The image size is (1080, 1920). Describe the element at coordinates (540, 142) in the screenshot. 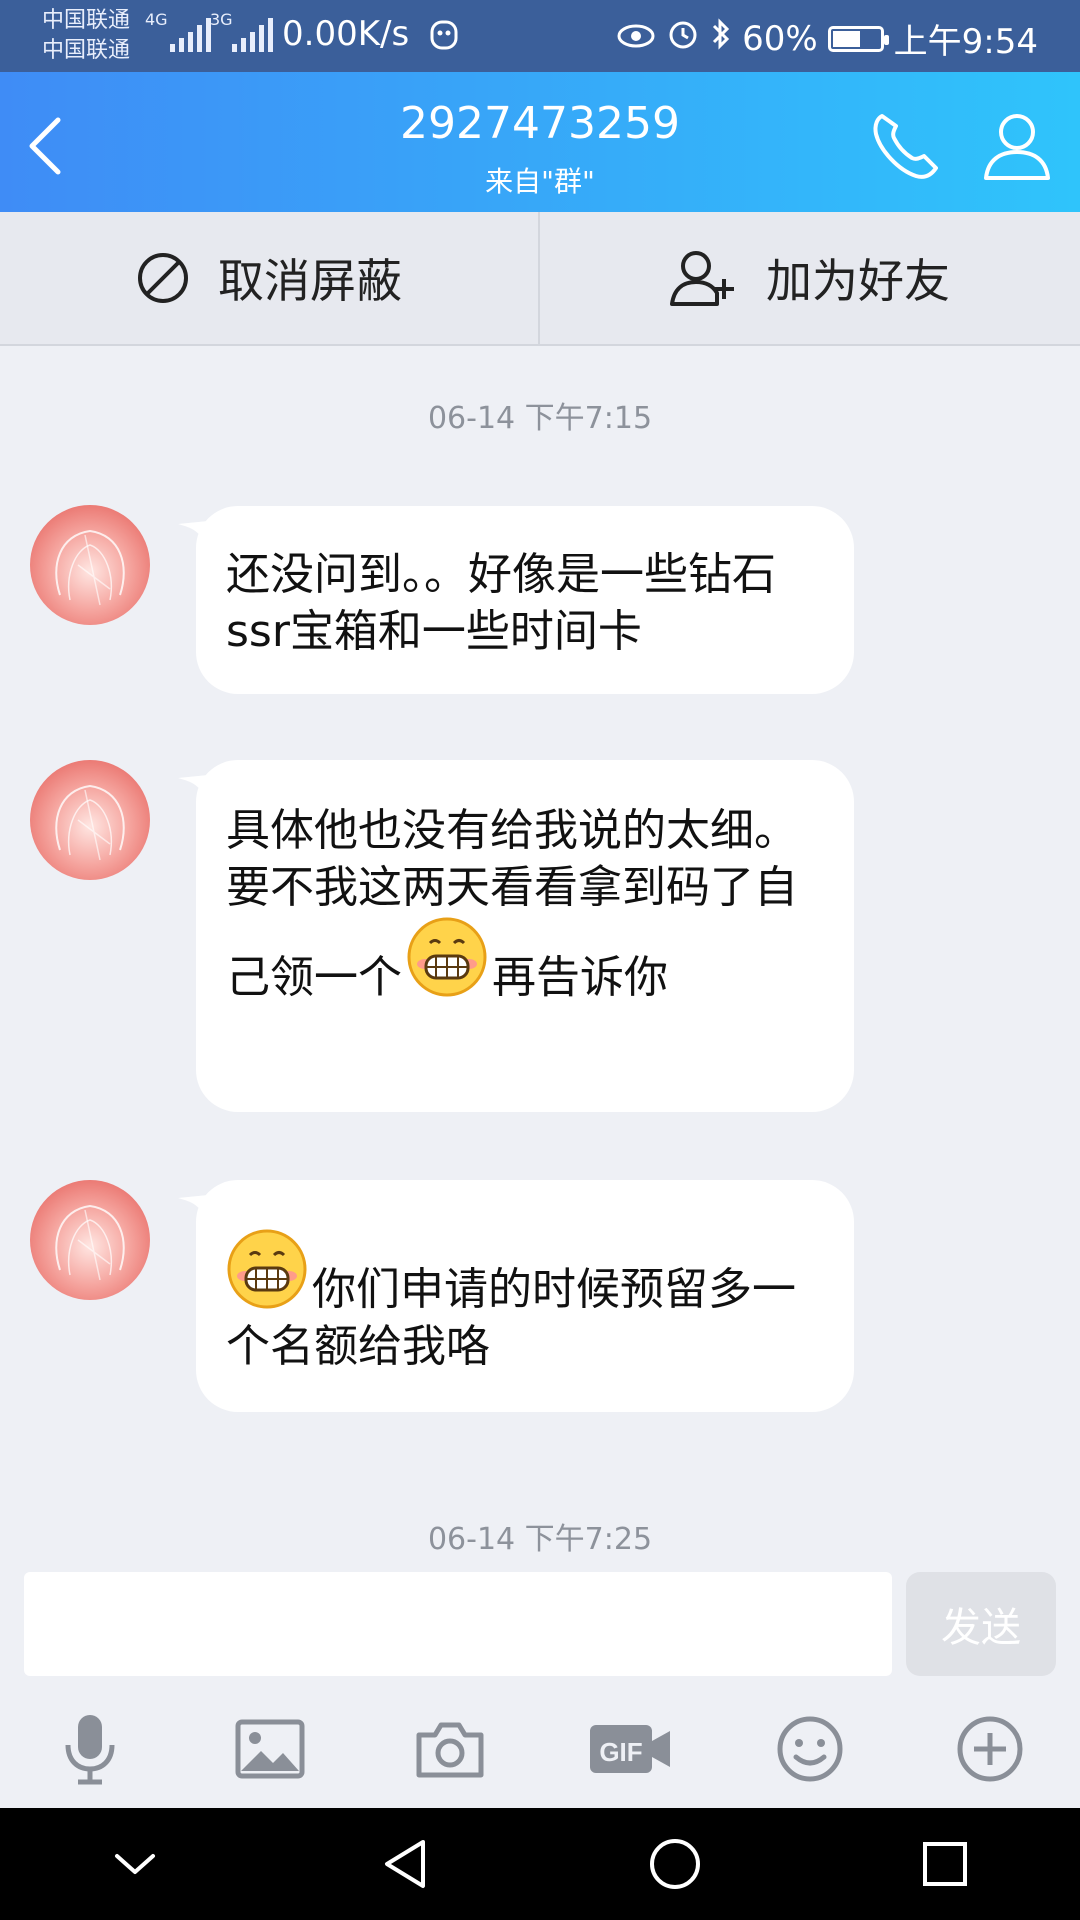

I see `chat-header: 2927473259 来自"群"` at that location.